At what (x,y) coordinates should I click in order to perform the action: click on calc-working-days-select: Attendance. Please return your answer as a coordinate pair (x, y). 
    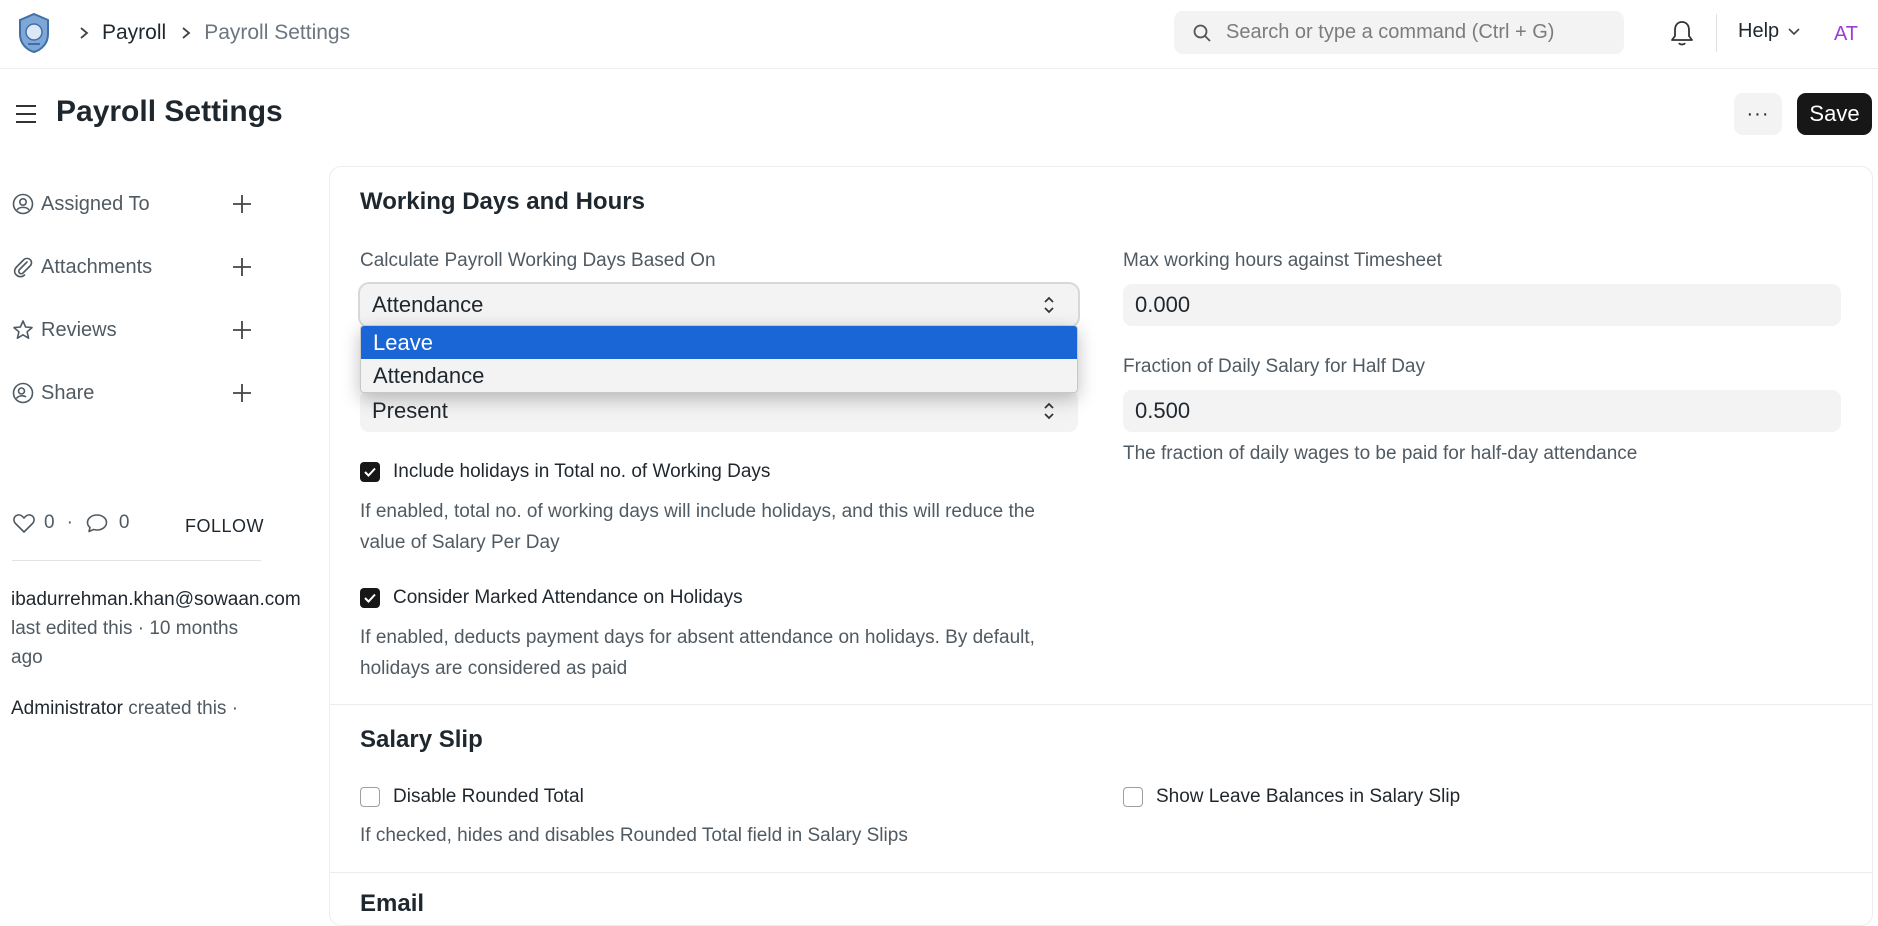
    Looking at the image, I should click on (719, 305).